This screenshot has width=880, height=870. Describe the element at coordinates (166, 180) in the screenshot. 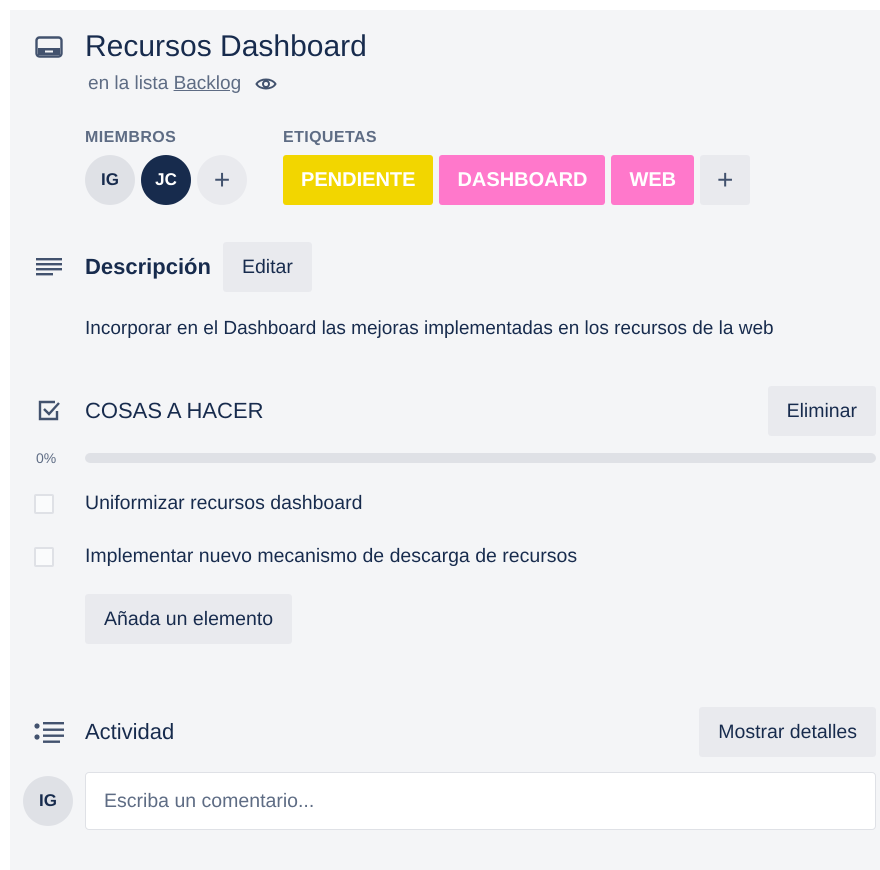

I see `member-avatar: JC` at that location.